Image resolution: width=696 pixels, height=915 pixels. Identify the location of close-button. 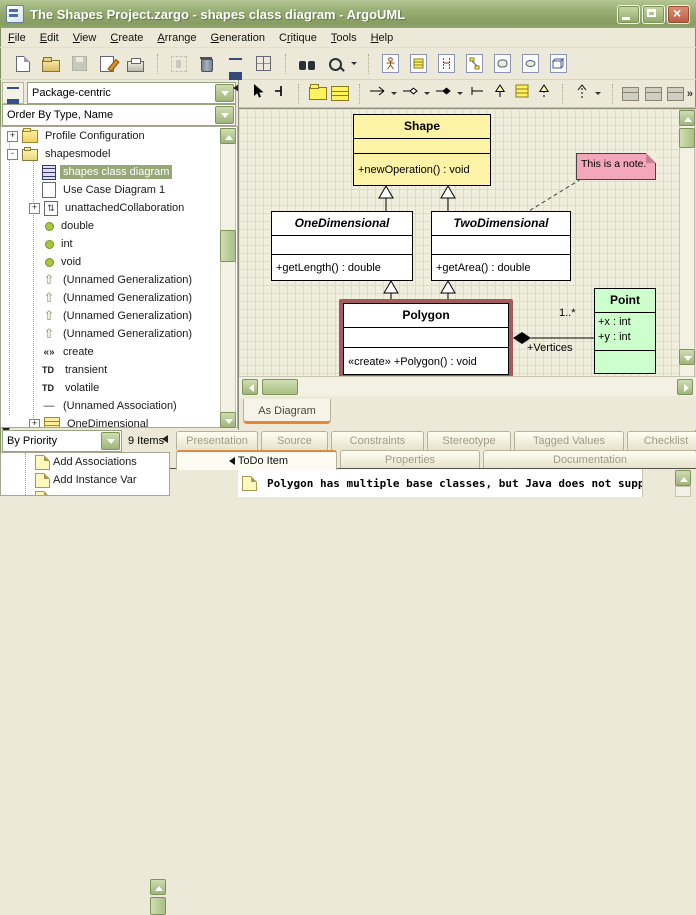
(678, 14).